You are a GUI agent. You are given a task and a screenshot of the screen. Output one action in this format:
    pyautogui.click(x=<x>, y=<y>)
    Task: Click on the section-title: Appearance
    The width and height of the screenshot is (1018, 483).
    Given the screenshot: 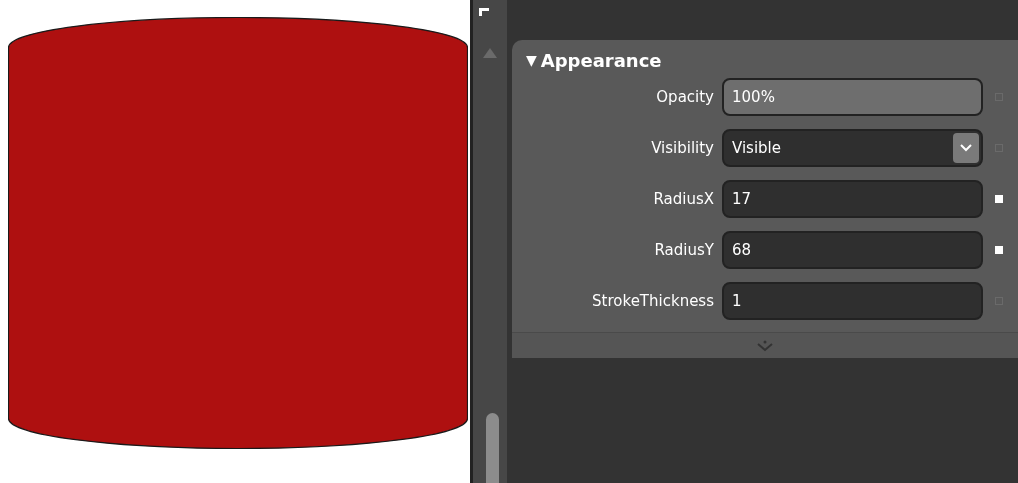 What is the action you would take?
    pyautogui.click(x=601, y=60)
    